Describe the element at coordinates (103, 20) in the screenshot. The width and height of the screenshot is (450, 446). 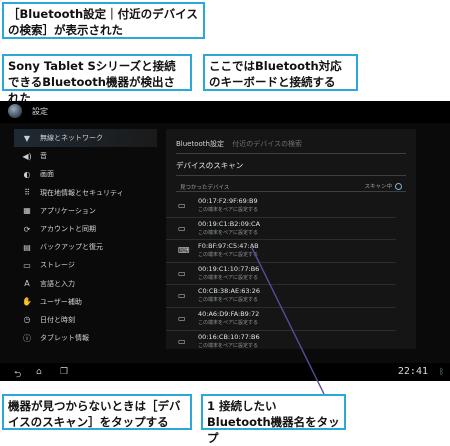
I see `callout-scan-screen: ［Bluetooth設定｜付近のデバイスの検索］が表示された` at that location.